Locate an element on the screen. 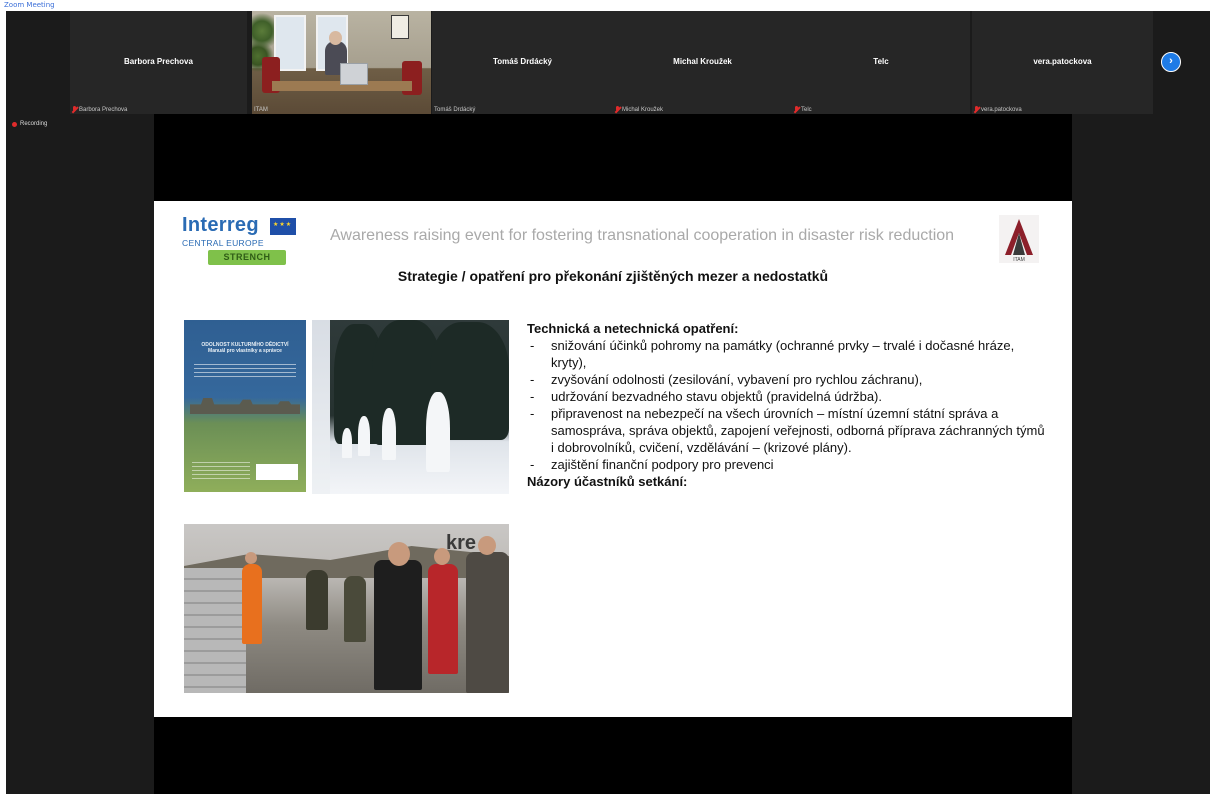  interreg-logo: Interreg CENTRAL EUROPE STRENCH is located at coordinates (242, 242).